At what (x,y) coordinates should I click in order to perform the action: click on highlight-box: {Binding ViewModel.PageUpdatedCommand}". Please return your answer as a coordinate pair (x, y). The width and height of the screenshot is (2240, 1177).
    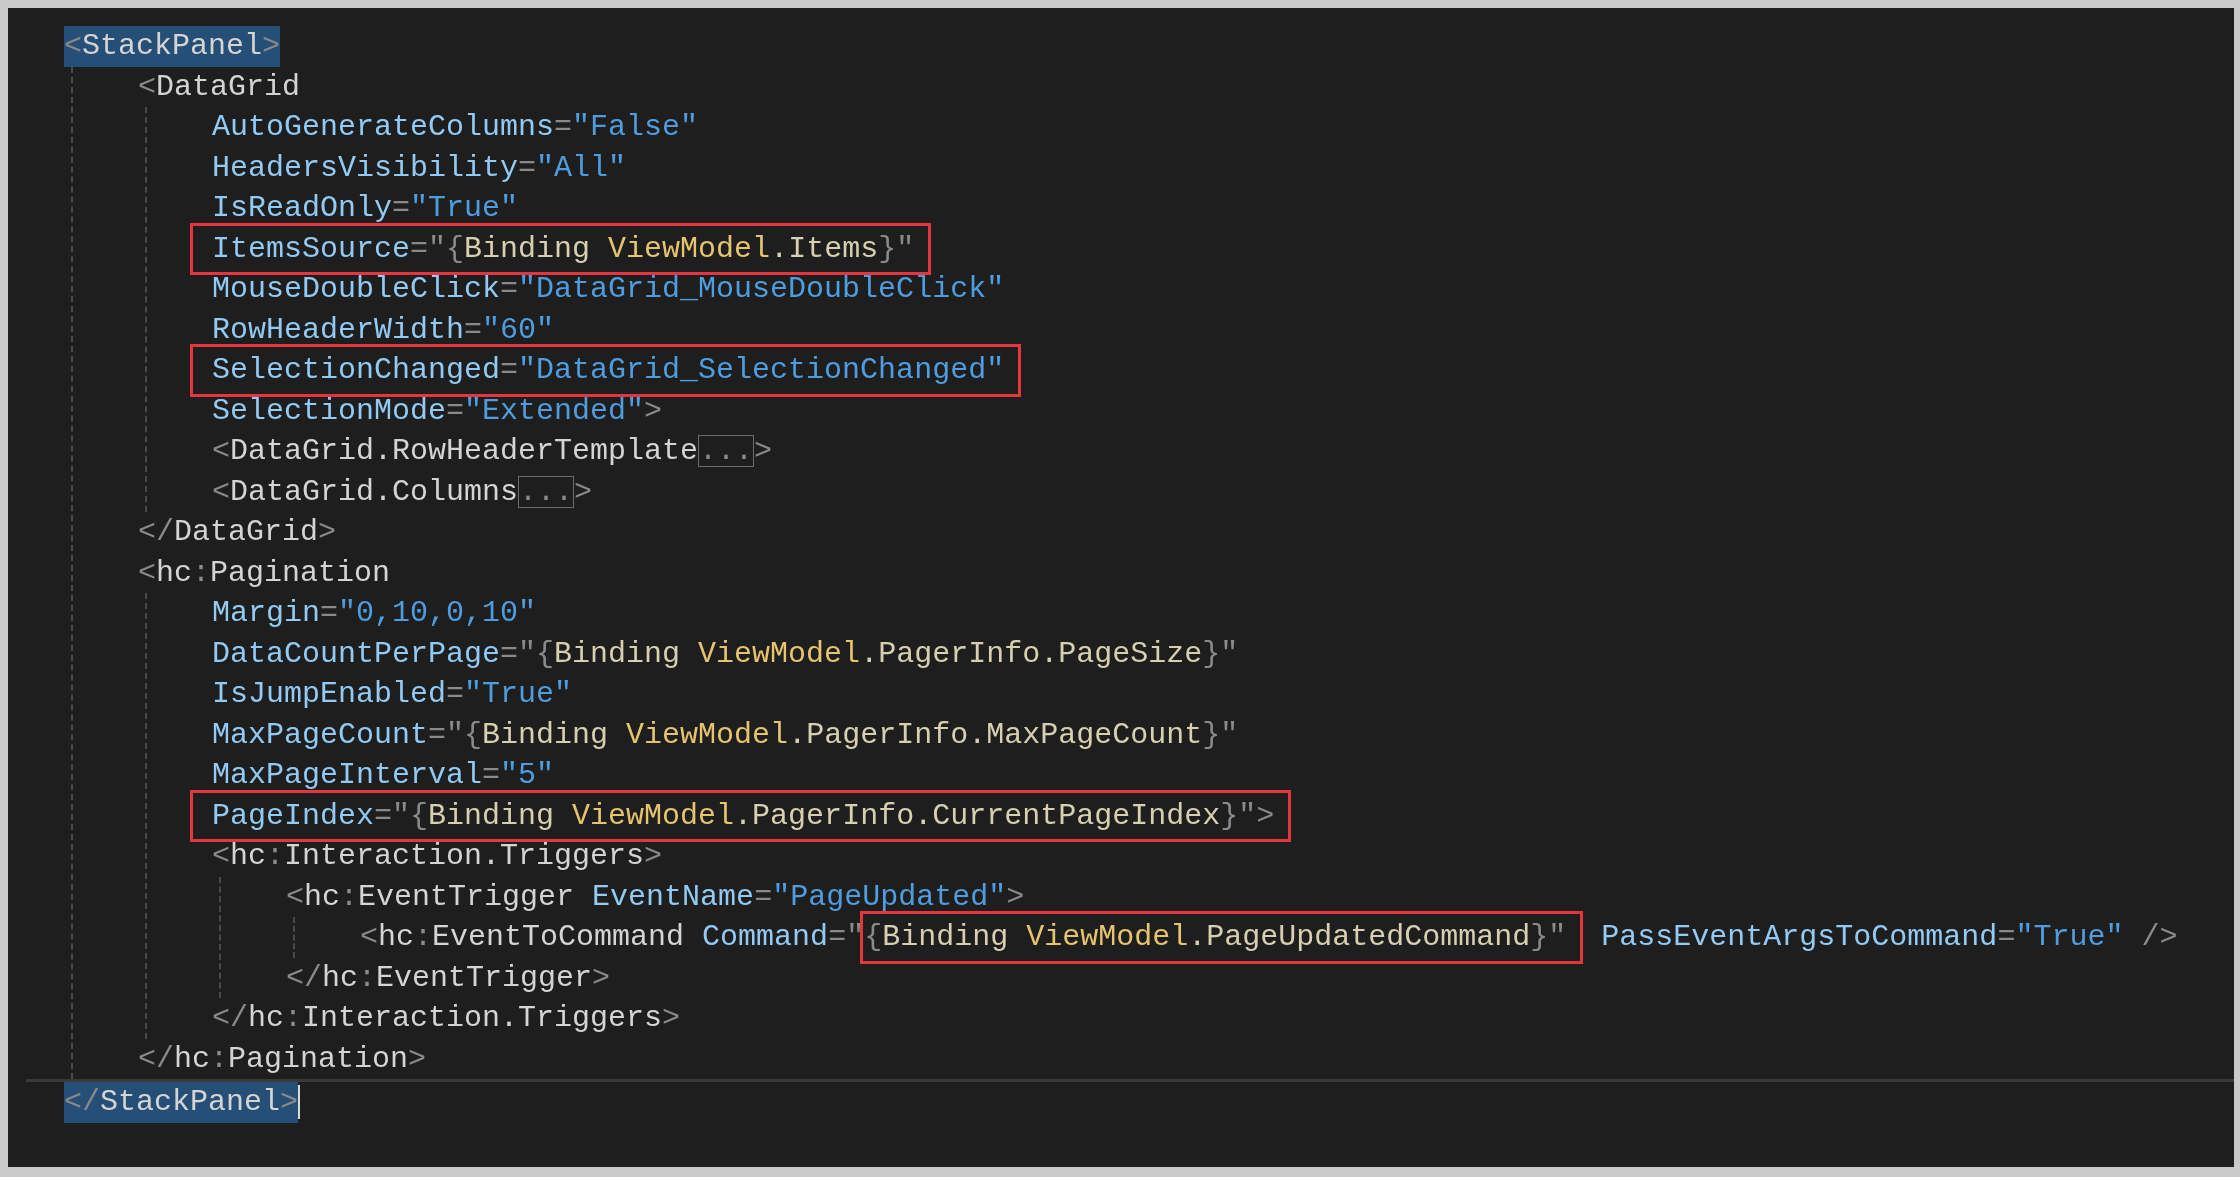
    Looking at the image, I should click on (1222, 937).